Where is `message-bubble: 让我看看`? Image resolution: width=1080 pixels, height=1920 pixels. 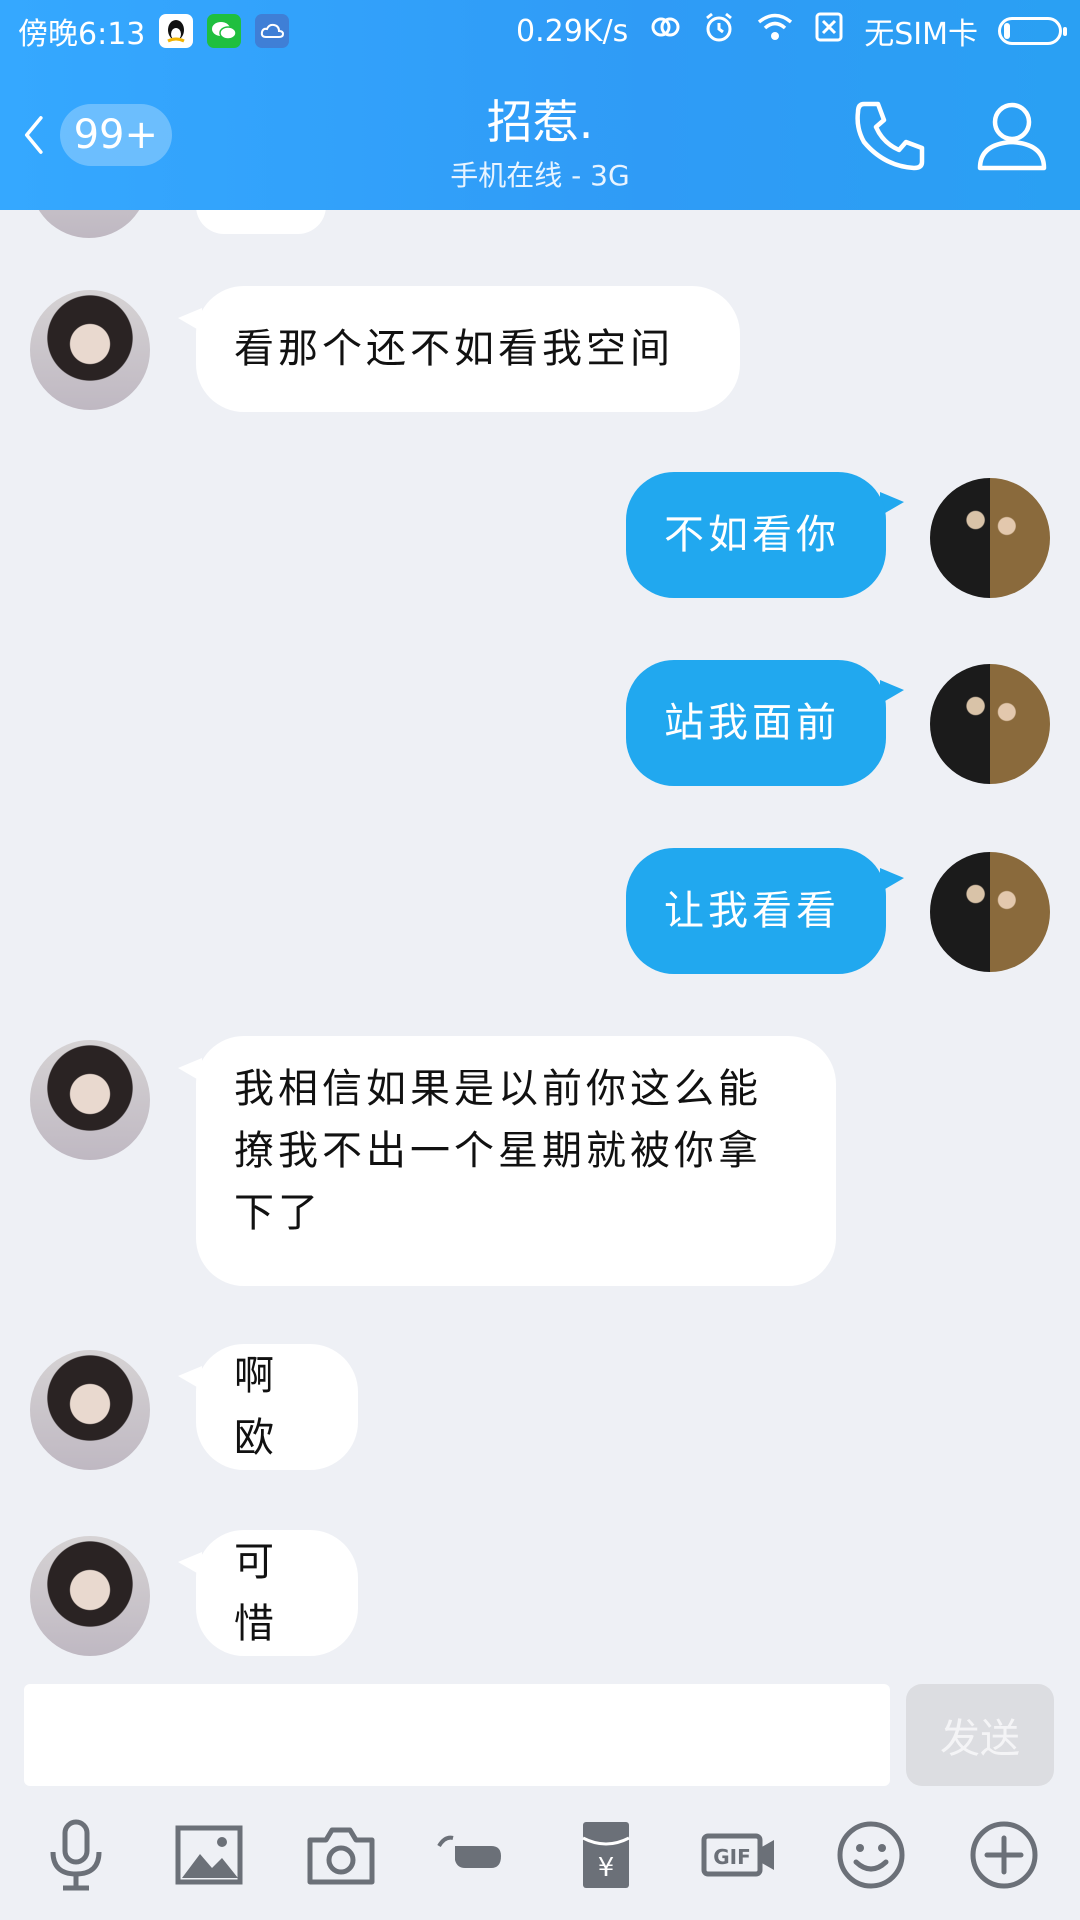
message-bubble: 让我看看 is located at coordinates (756, 911).